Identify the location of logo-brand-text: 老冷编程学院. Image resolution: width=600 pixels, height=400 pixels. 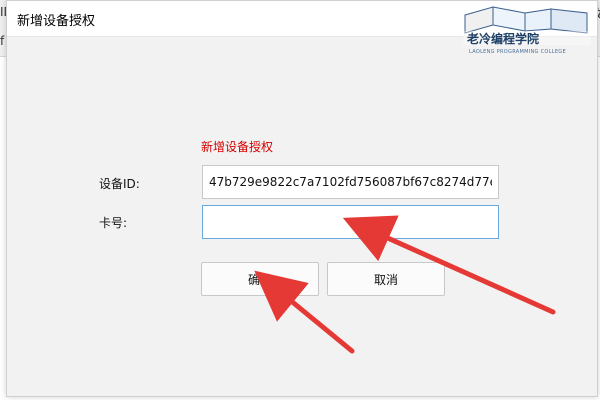
(503, 38).